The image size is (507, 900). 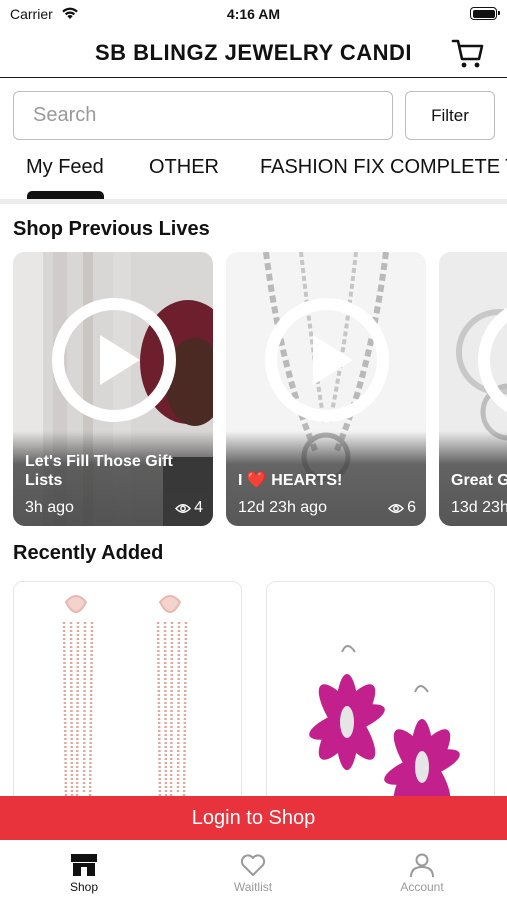 I want to click on live-time: 13d 23h, so click(x=479, y=507).